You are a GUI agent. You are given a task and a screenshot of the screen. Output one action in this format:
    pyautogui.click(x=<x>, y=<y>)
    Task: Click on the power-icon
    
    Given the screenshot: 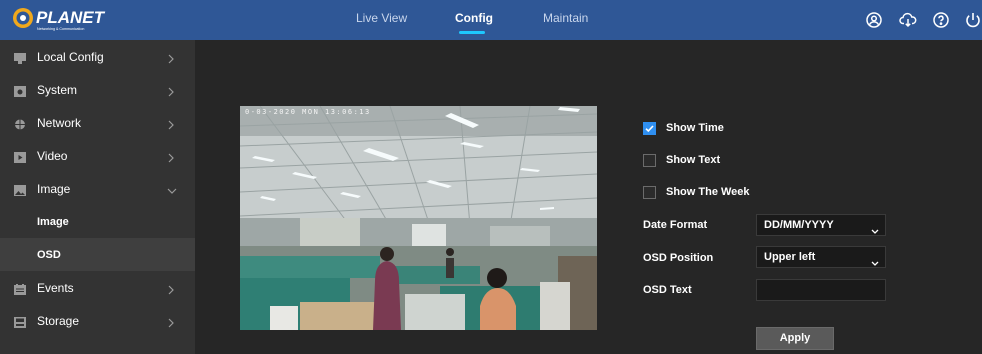 What is the action you would take?
    pyautogui.click(x=973, y=20)
    